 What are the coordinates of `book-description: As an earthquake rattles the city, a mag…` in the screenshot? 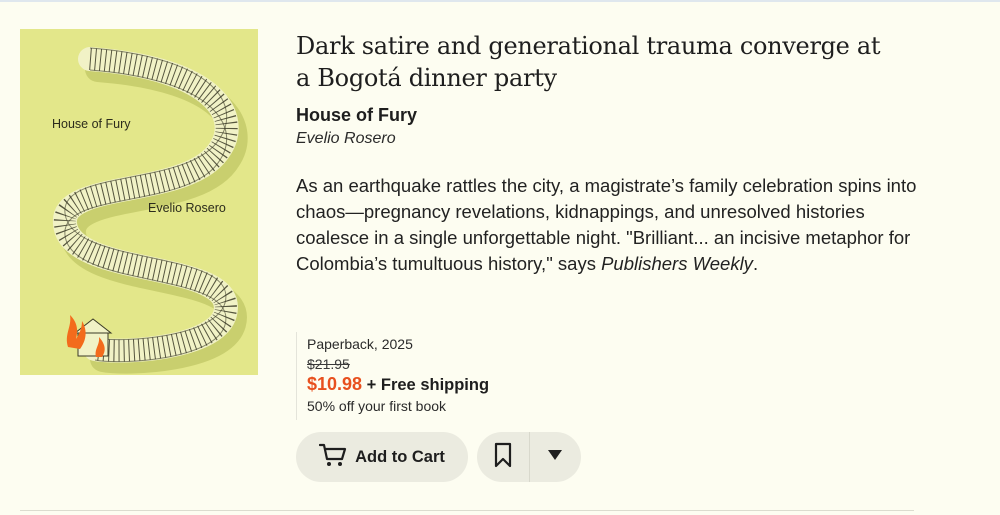 It's located at (611, 225).